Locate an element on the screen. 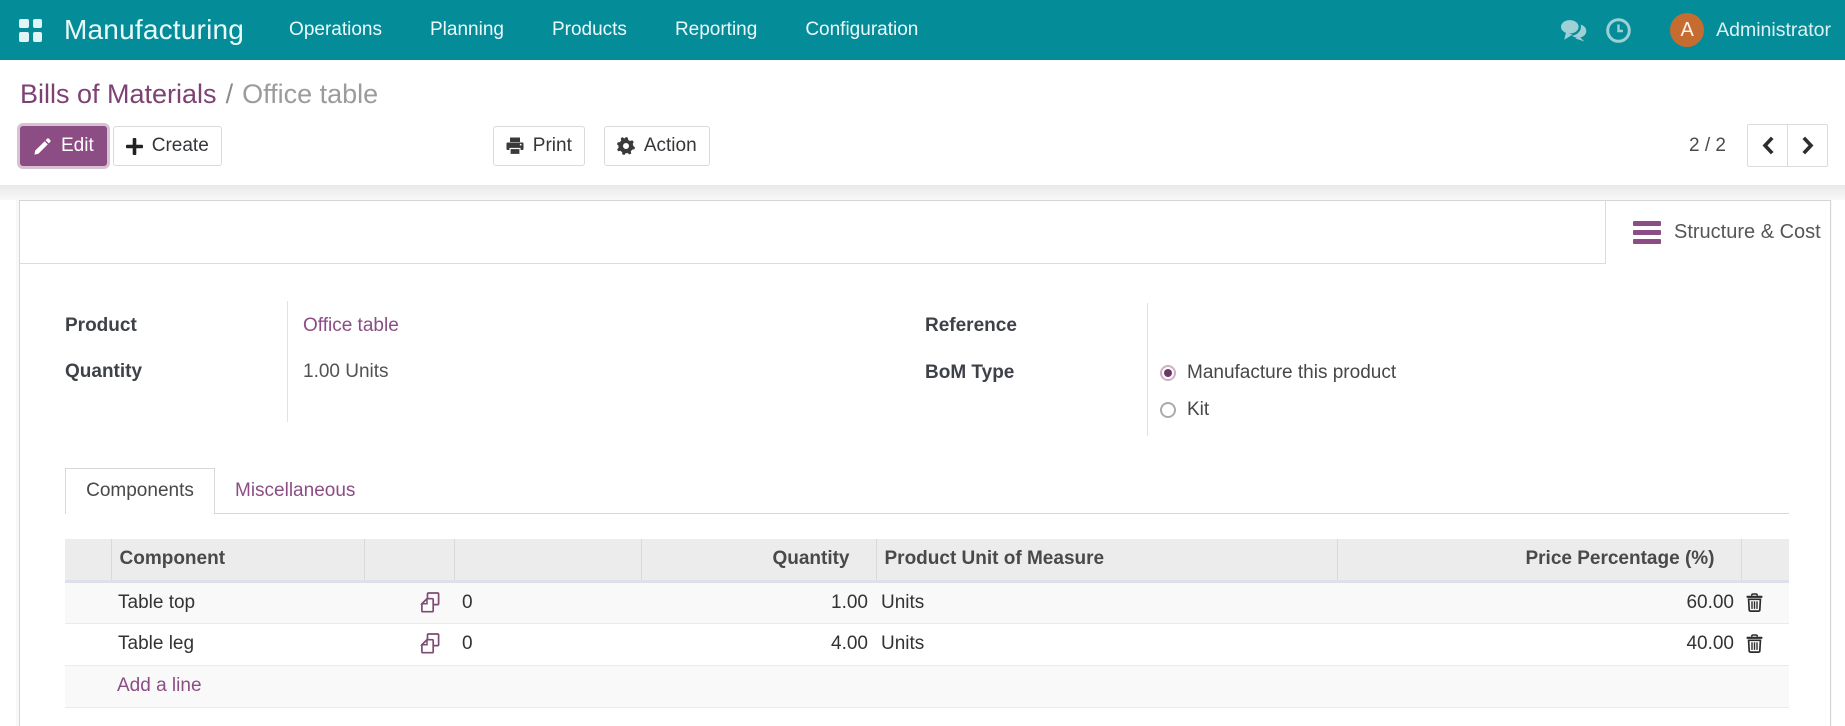 The image size is (1845, 726). plus-icon is located at coordinates (134, 146).